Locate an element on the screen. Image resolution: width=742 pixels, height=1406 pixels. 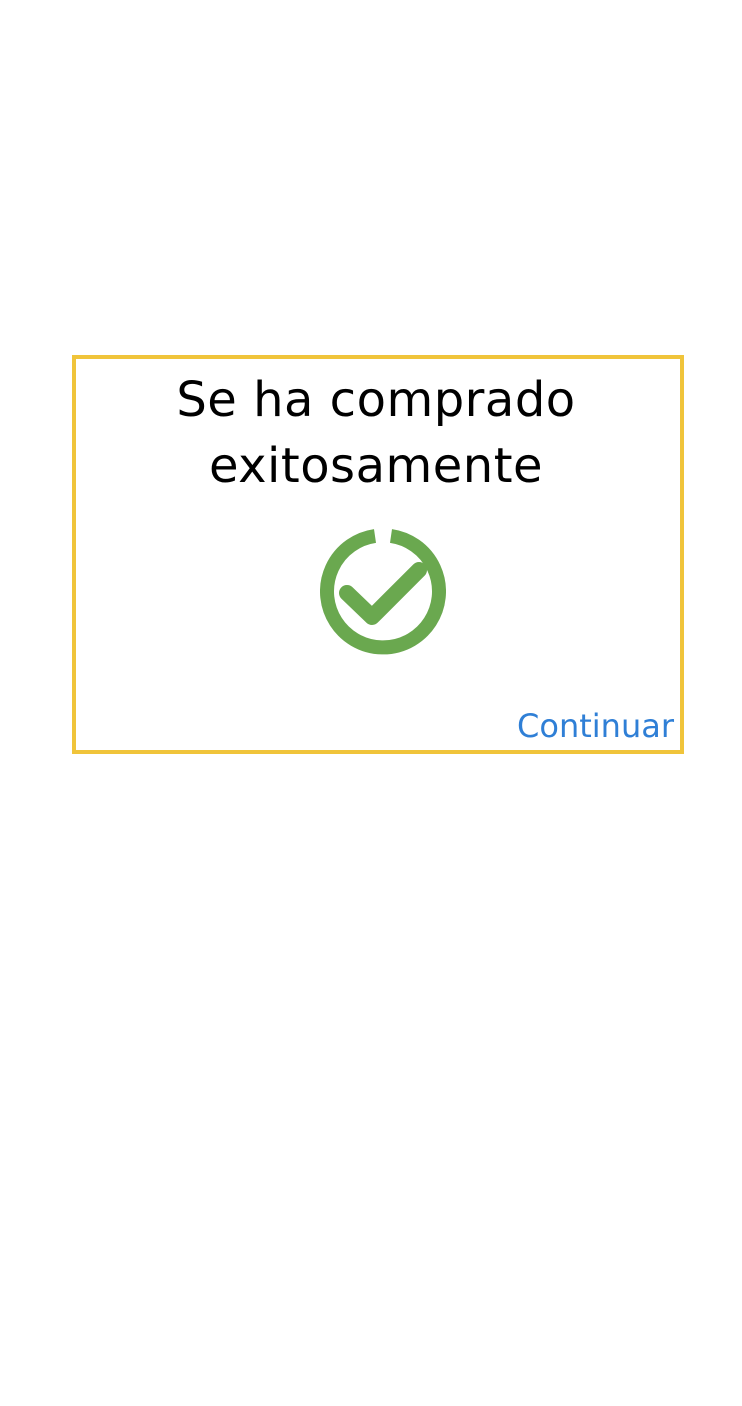
check-circle-icon is located at coordinates (383, 592).